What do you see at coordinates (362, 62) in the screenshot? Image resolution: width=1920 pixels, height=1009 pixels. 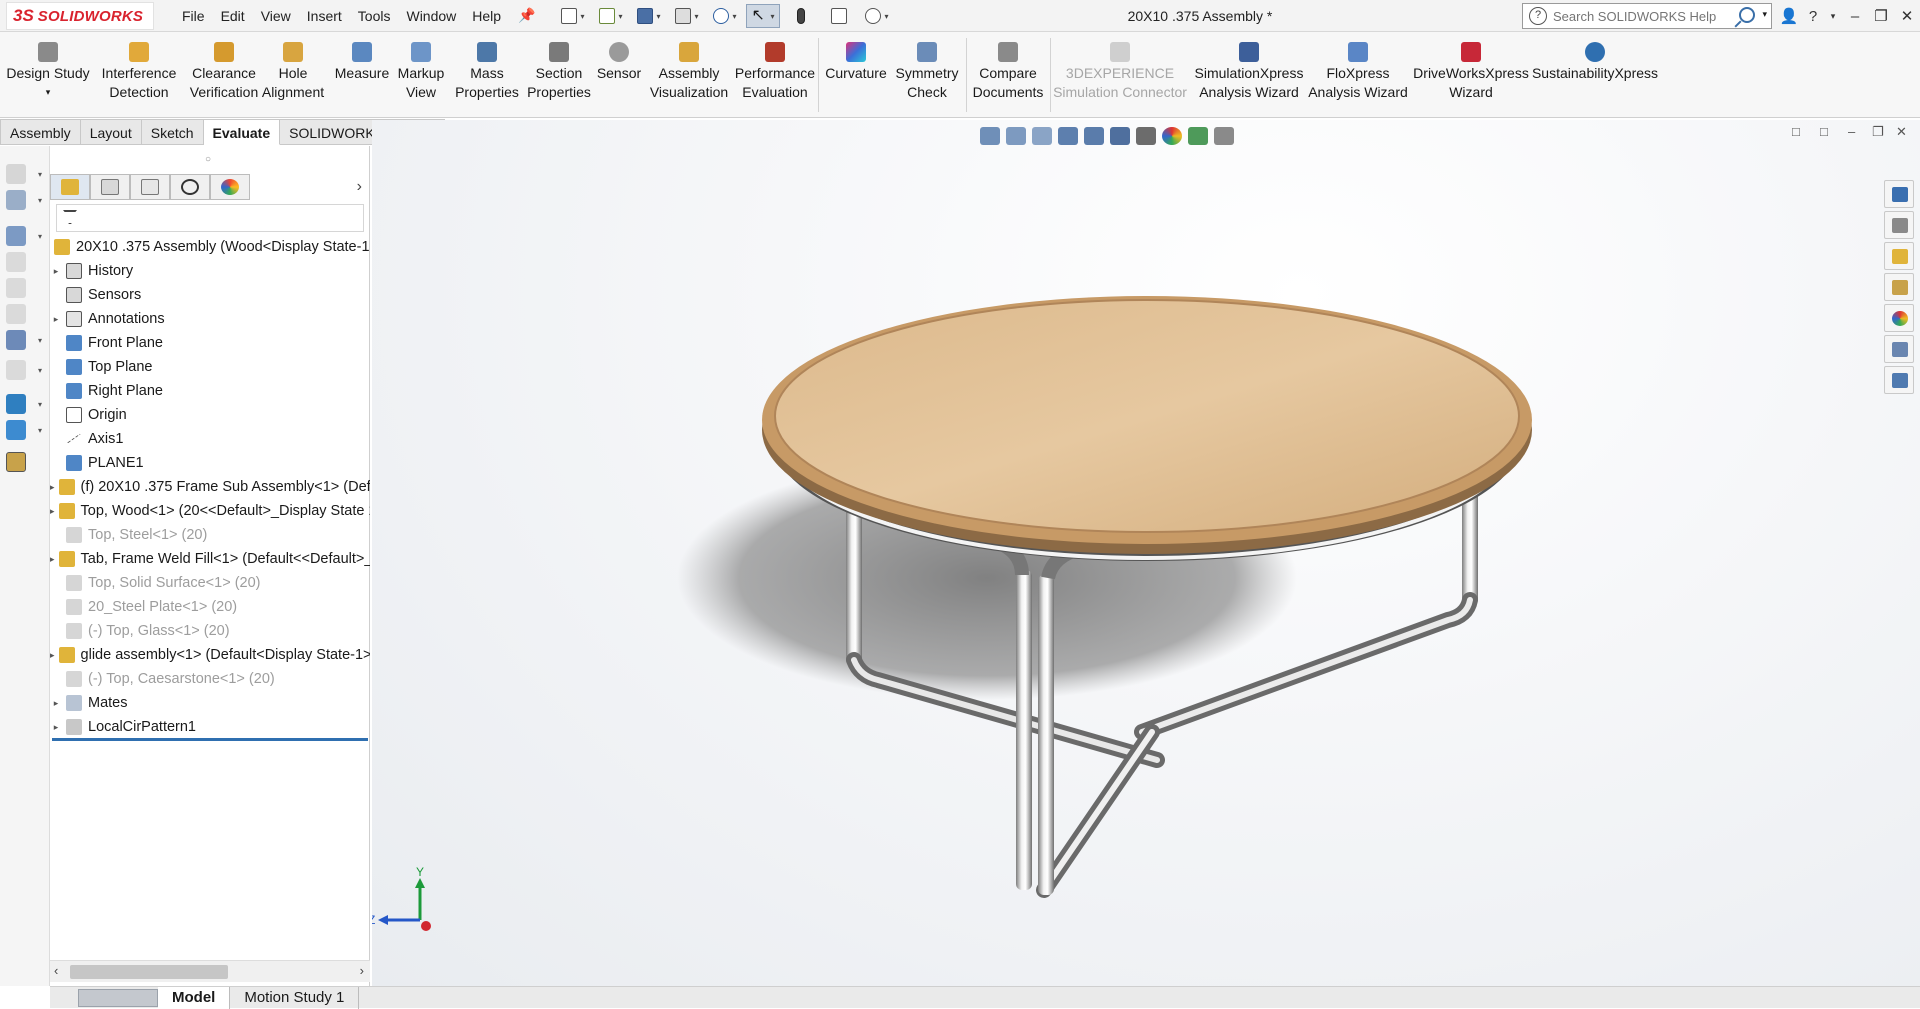 I see `measure-button: Measure` at bounding box center [362, 62].